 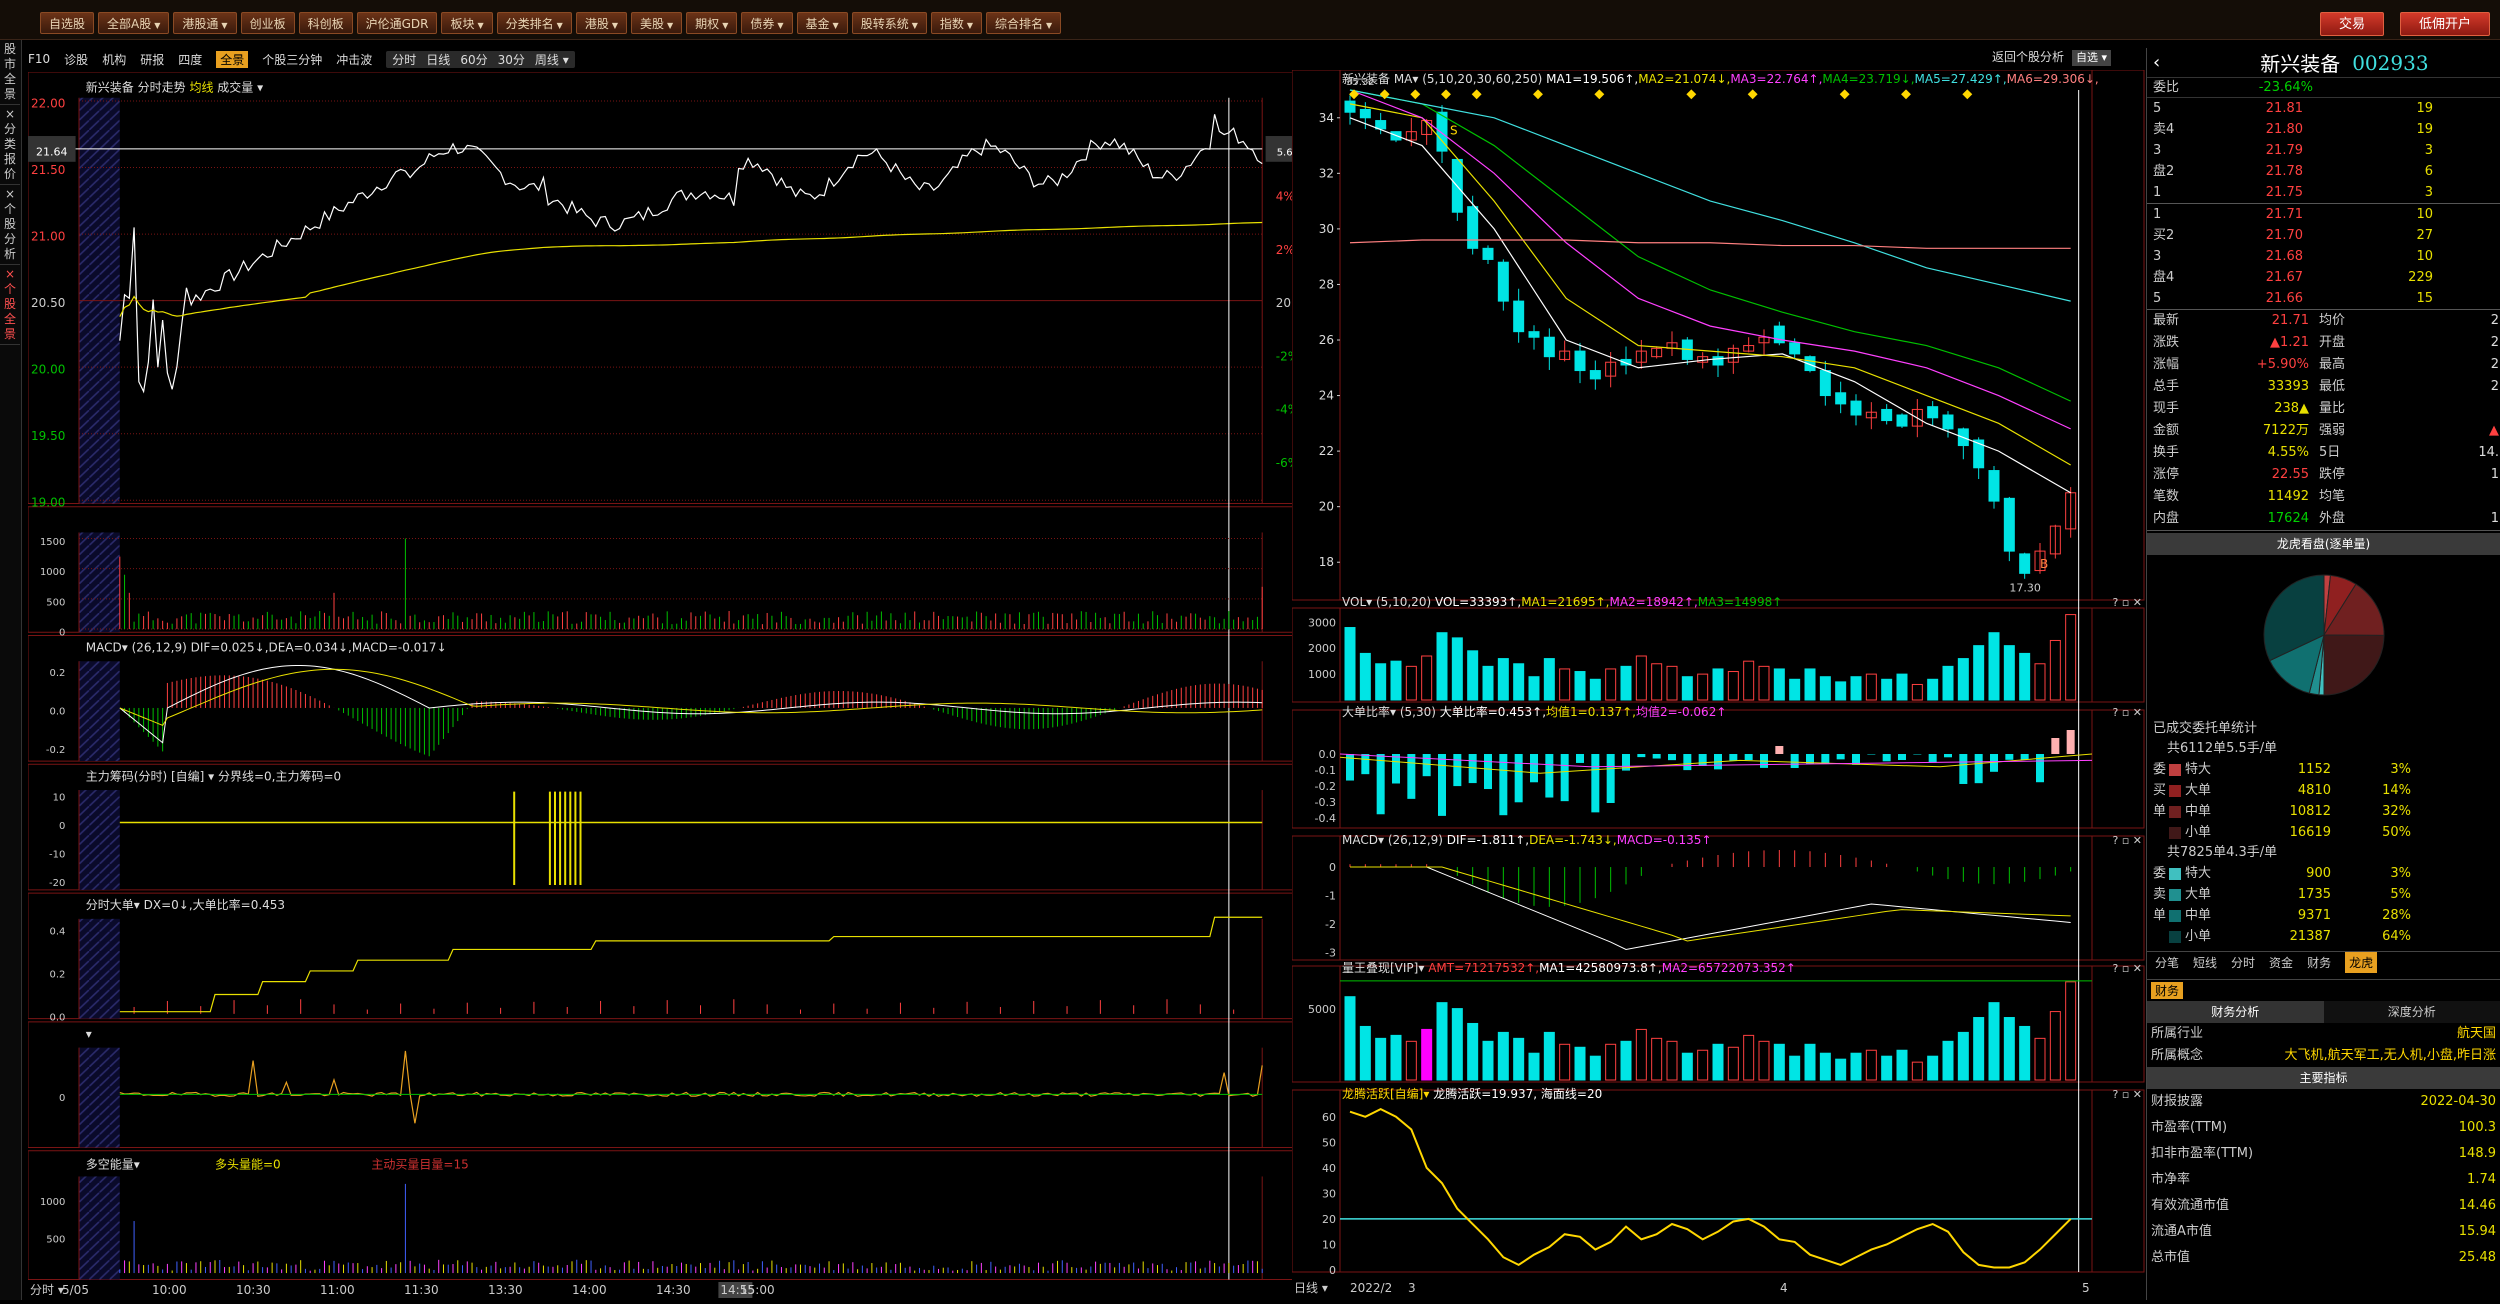 I want to click on quote-tab-0: 分笔, so click(x=2167, y=962).